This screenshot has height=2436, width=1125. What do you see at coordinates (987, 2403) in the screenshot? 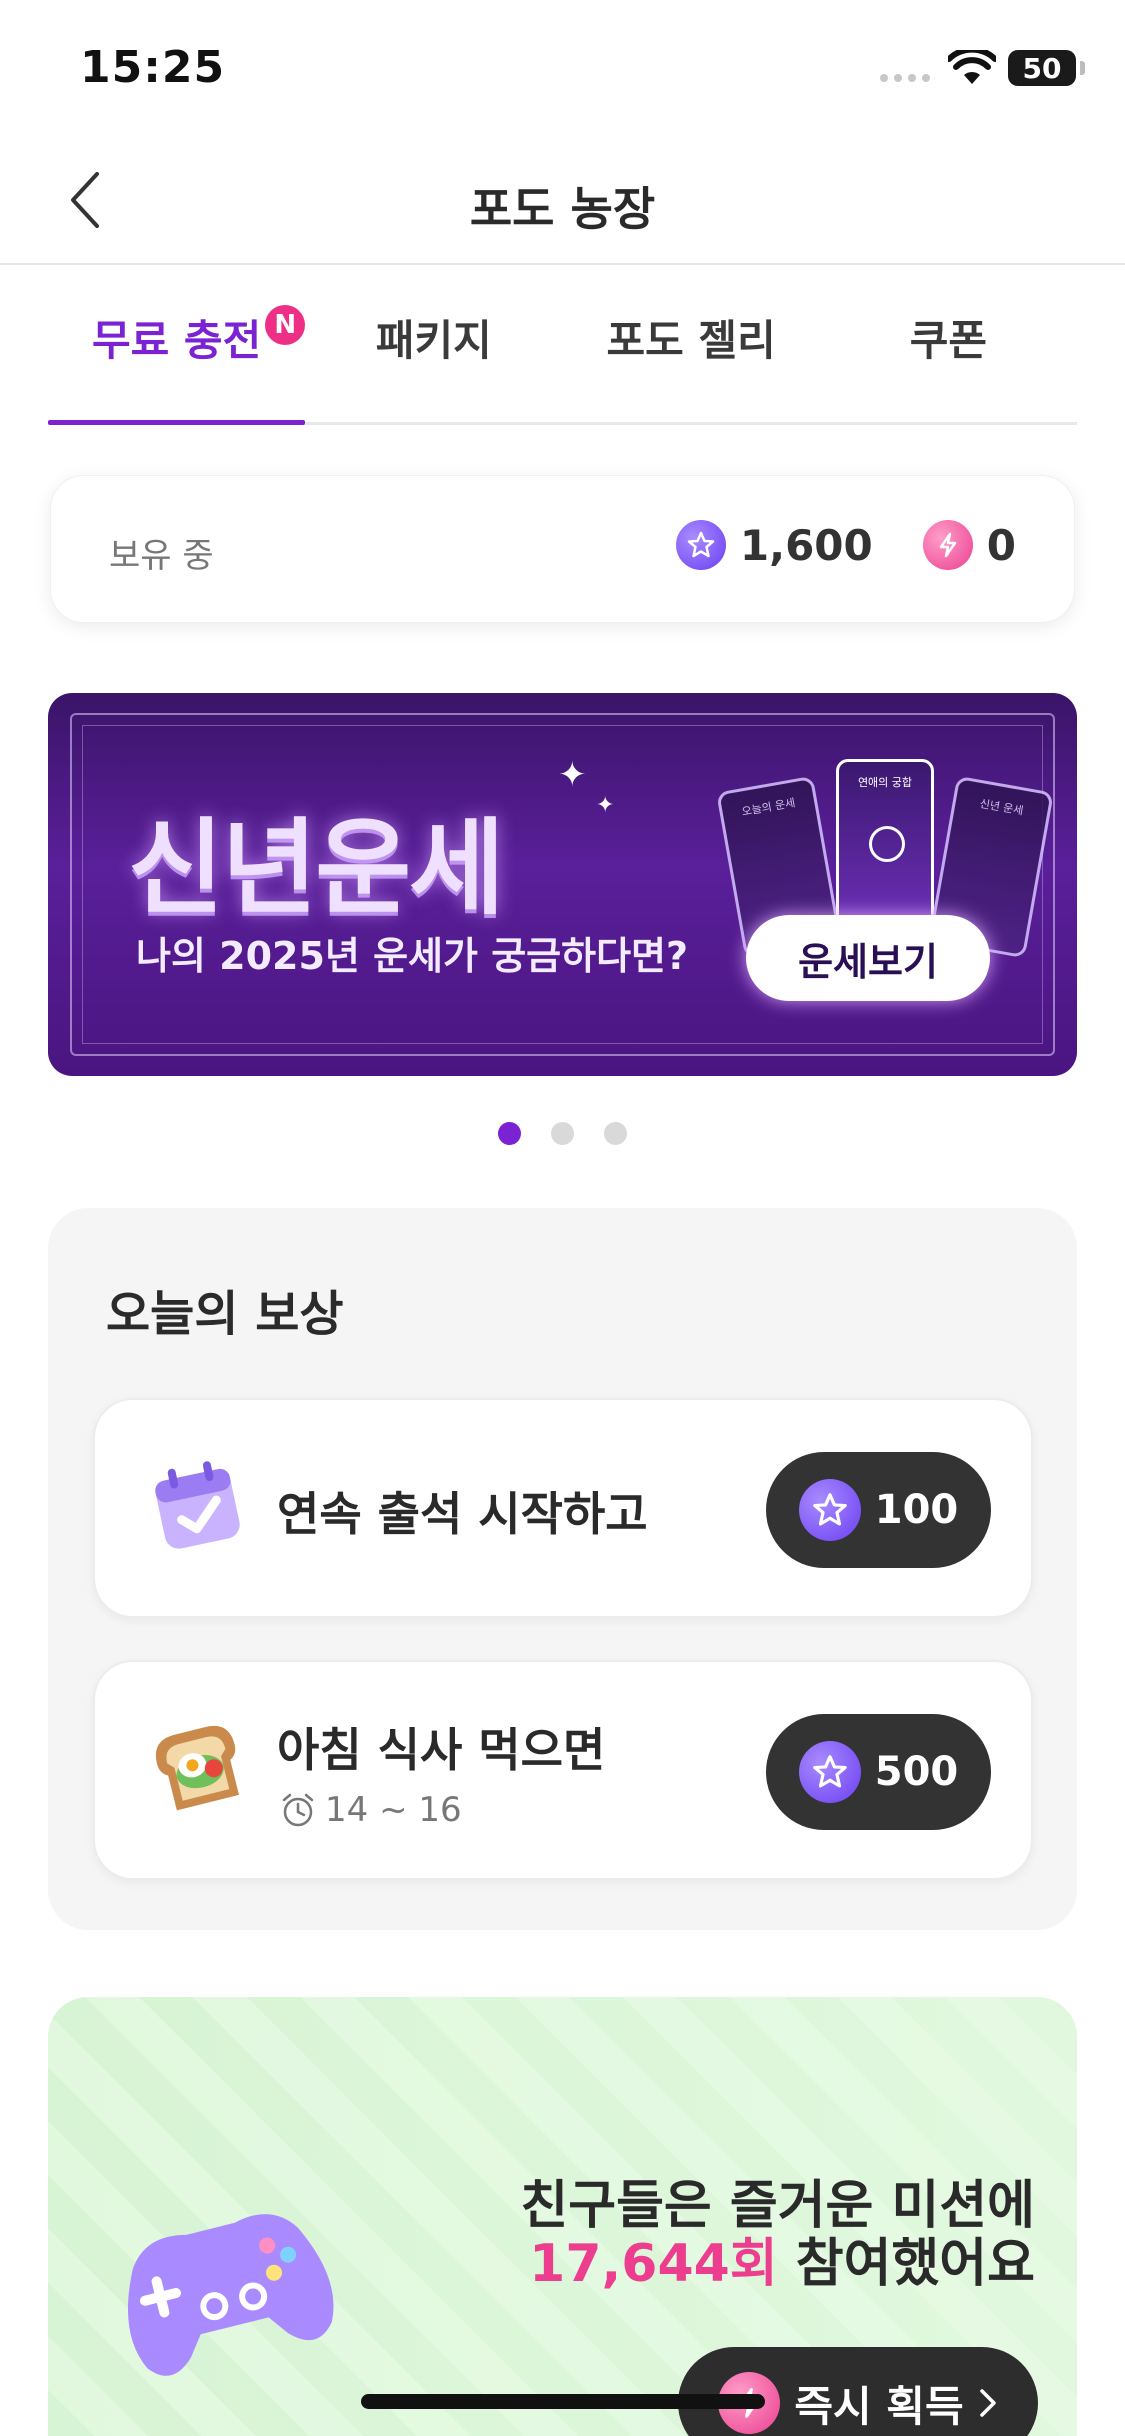
I see `chevron-right-icon` at bounding box center [987, 2403].